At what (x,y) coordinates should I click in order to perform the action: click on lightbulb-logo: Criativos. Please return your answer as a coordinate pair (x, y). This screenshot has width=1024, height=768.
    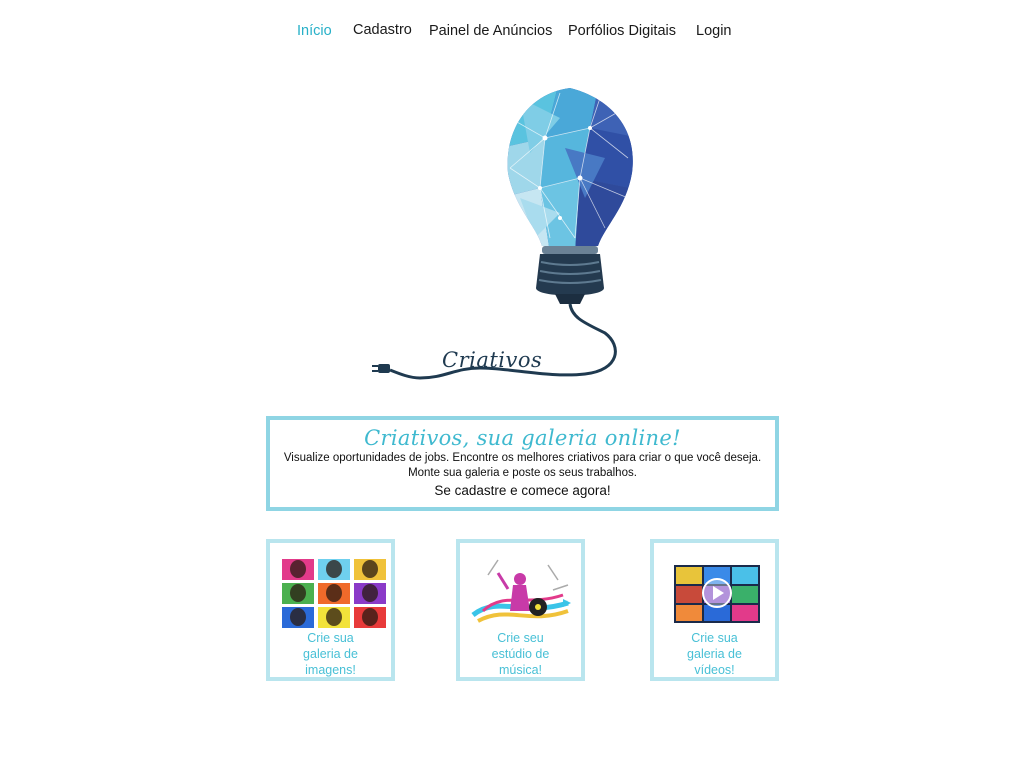
    Looking at the image, I should click on (510, 233).